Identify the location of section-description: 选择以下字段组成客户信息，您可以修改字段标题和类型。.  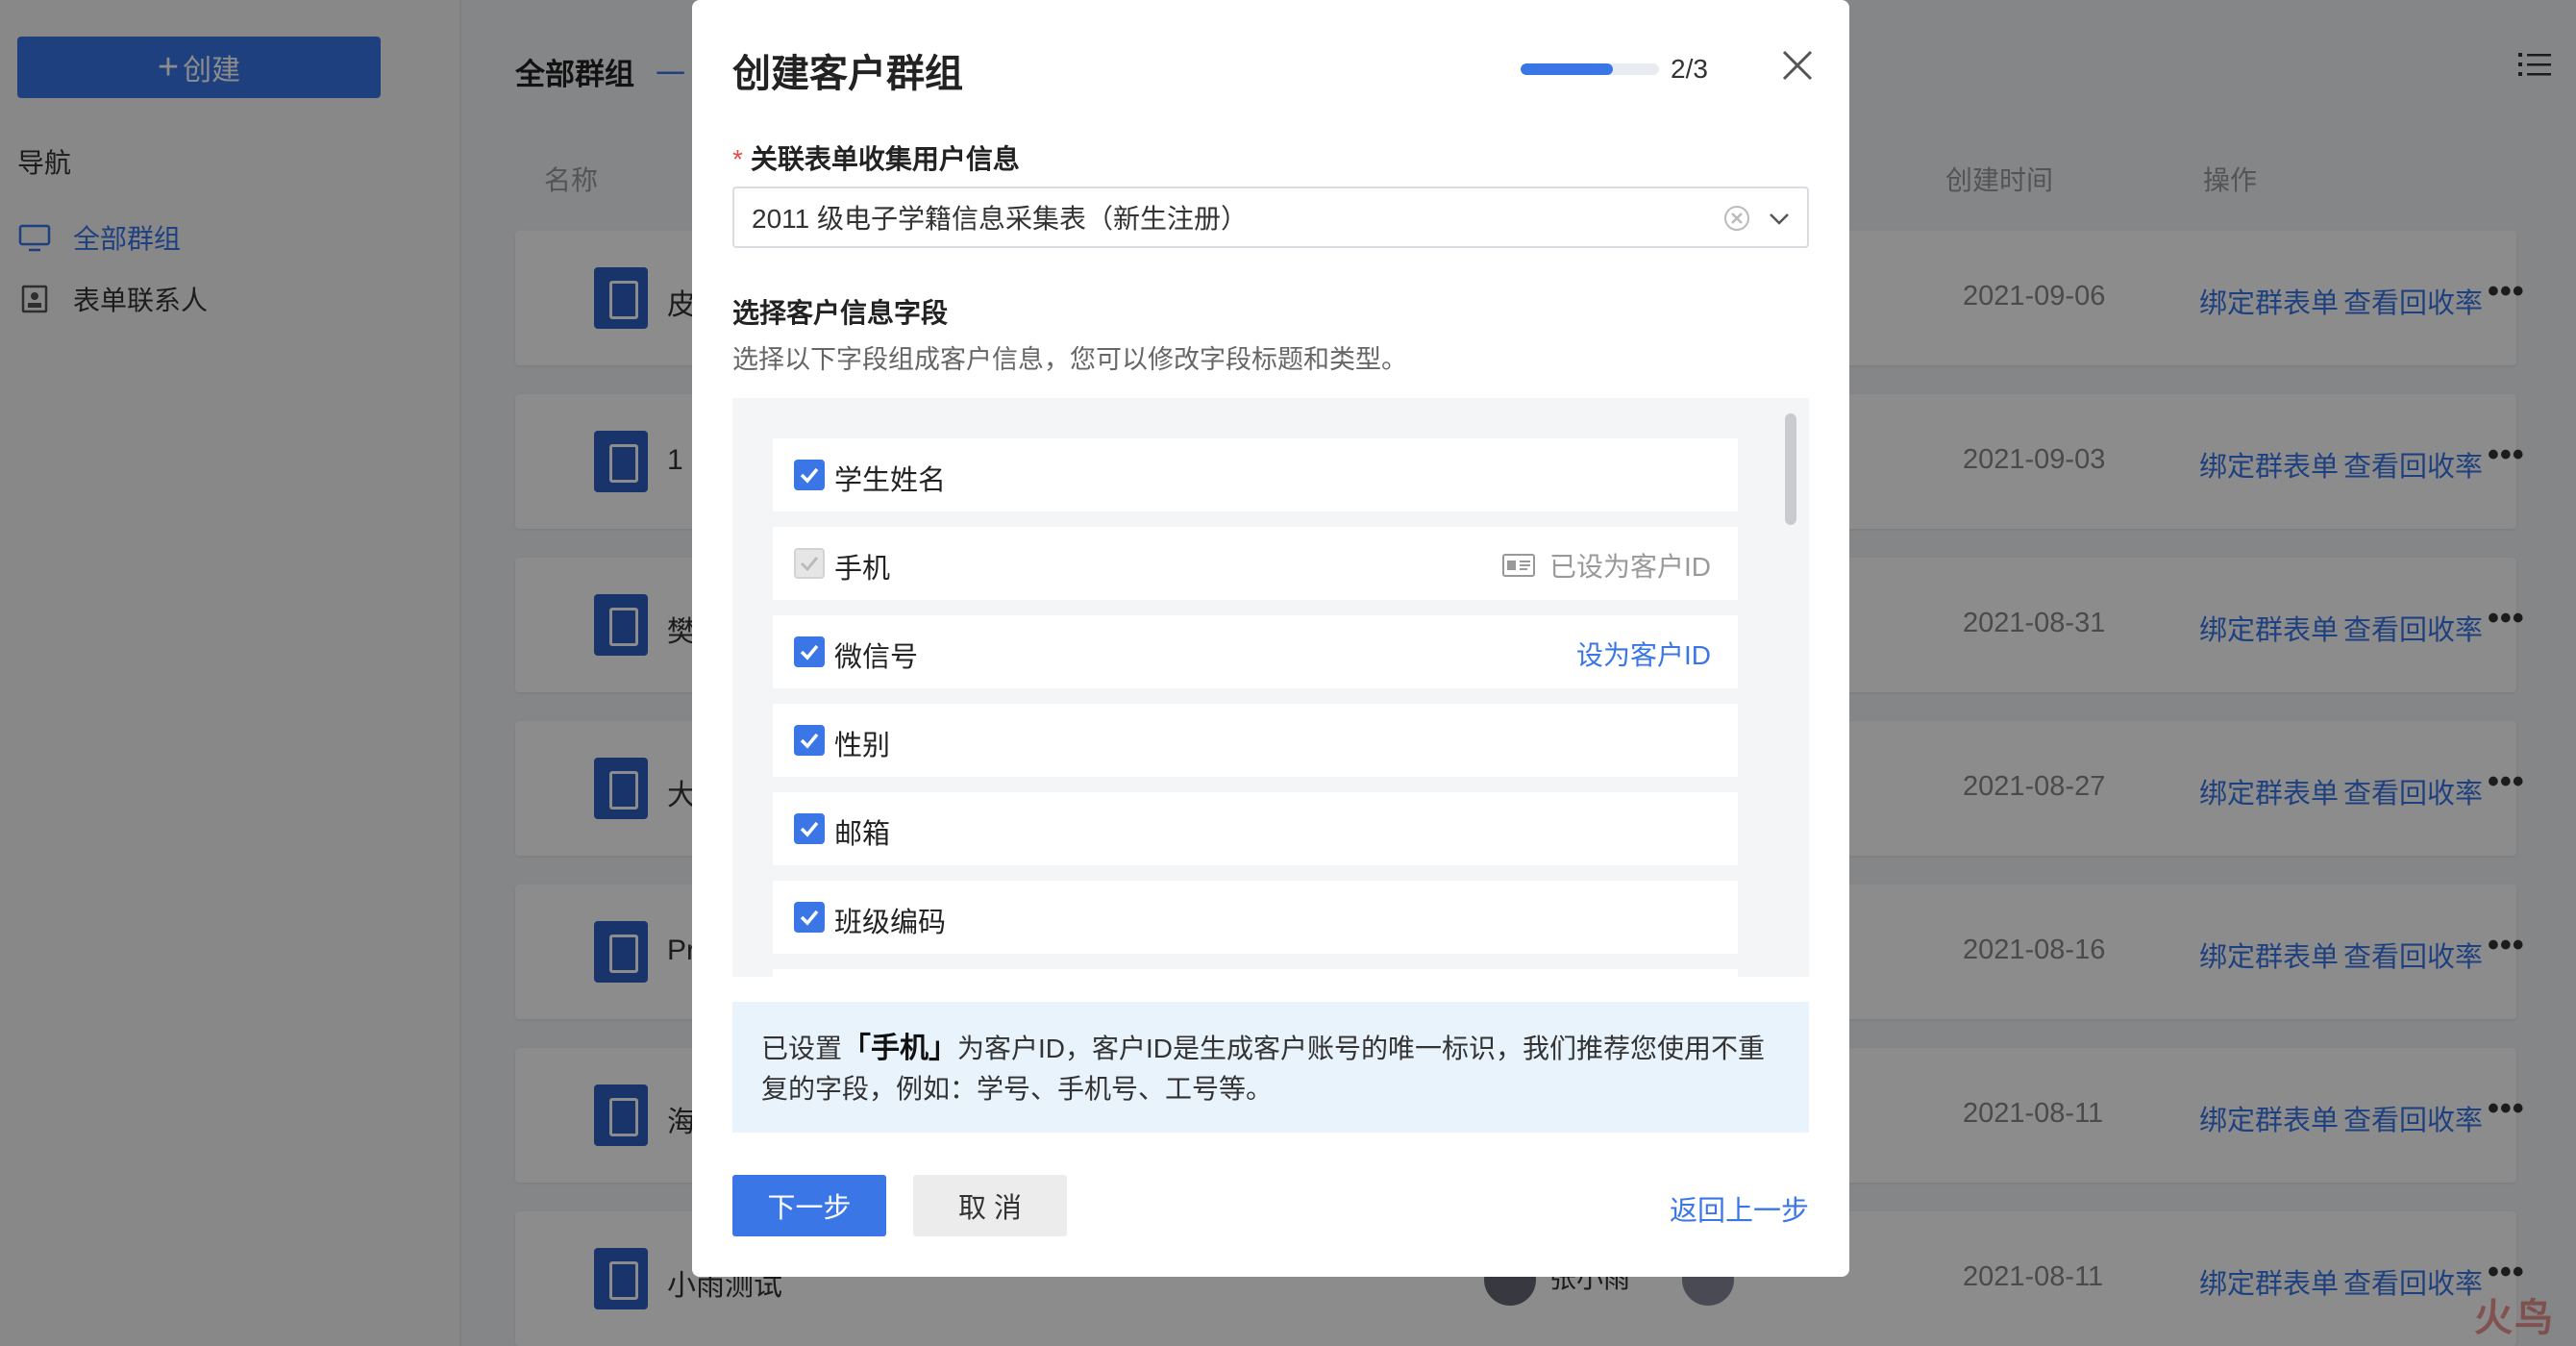
(1070, 360).